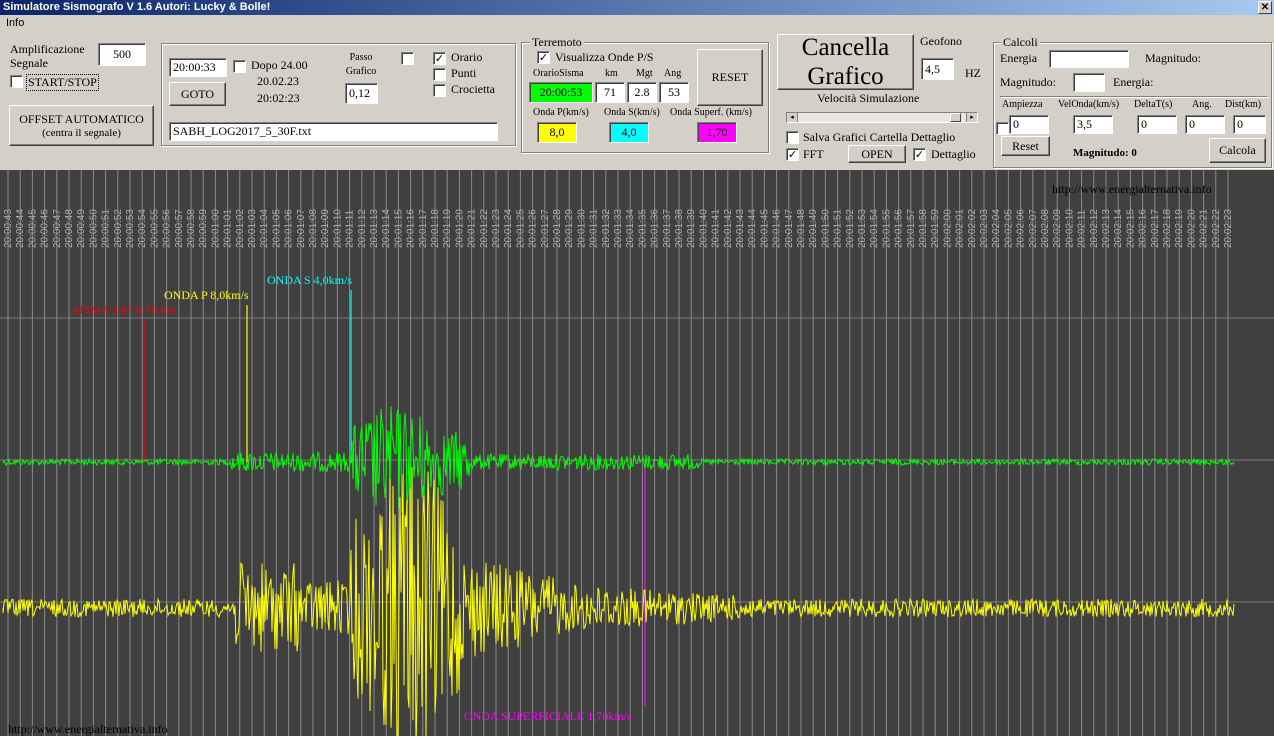  What do you see at coordinates (1025, 146) in the screenshot?
I see `calcoli-reset-button: Reset` at bounding box center [1025, 146].